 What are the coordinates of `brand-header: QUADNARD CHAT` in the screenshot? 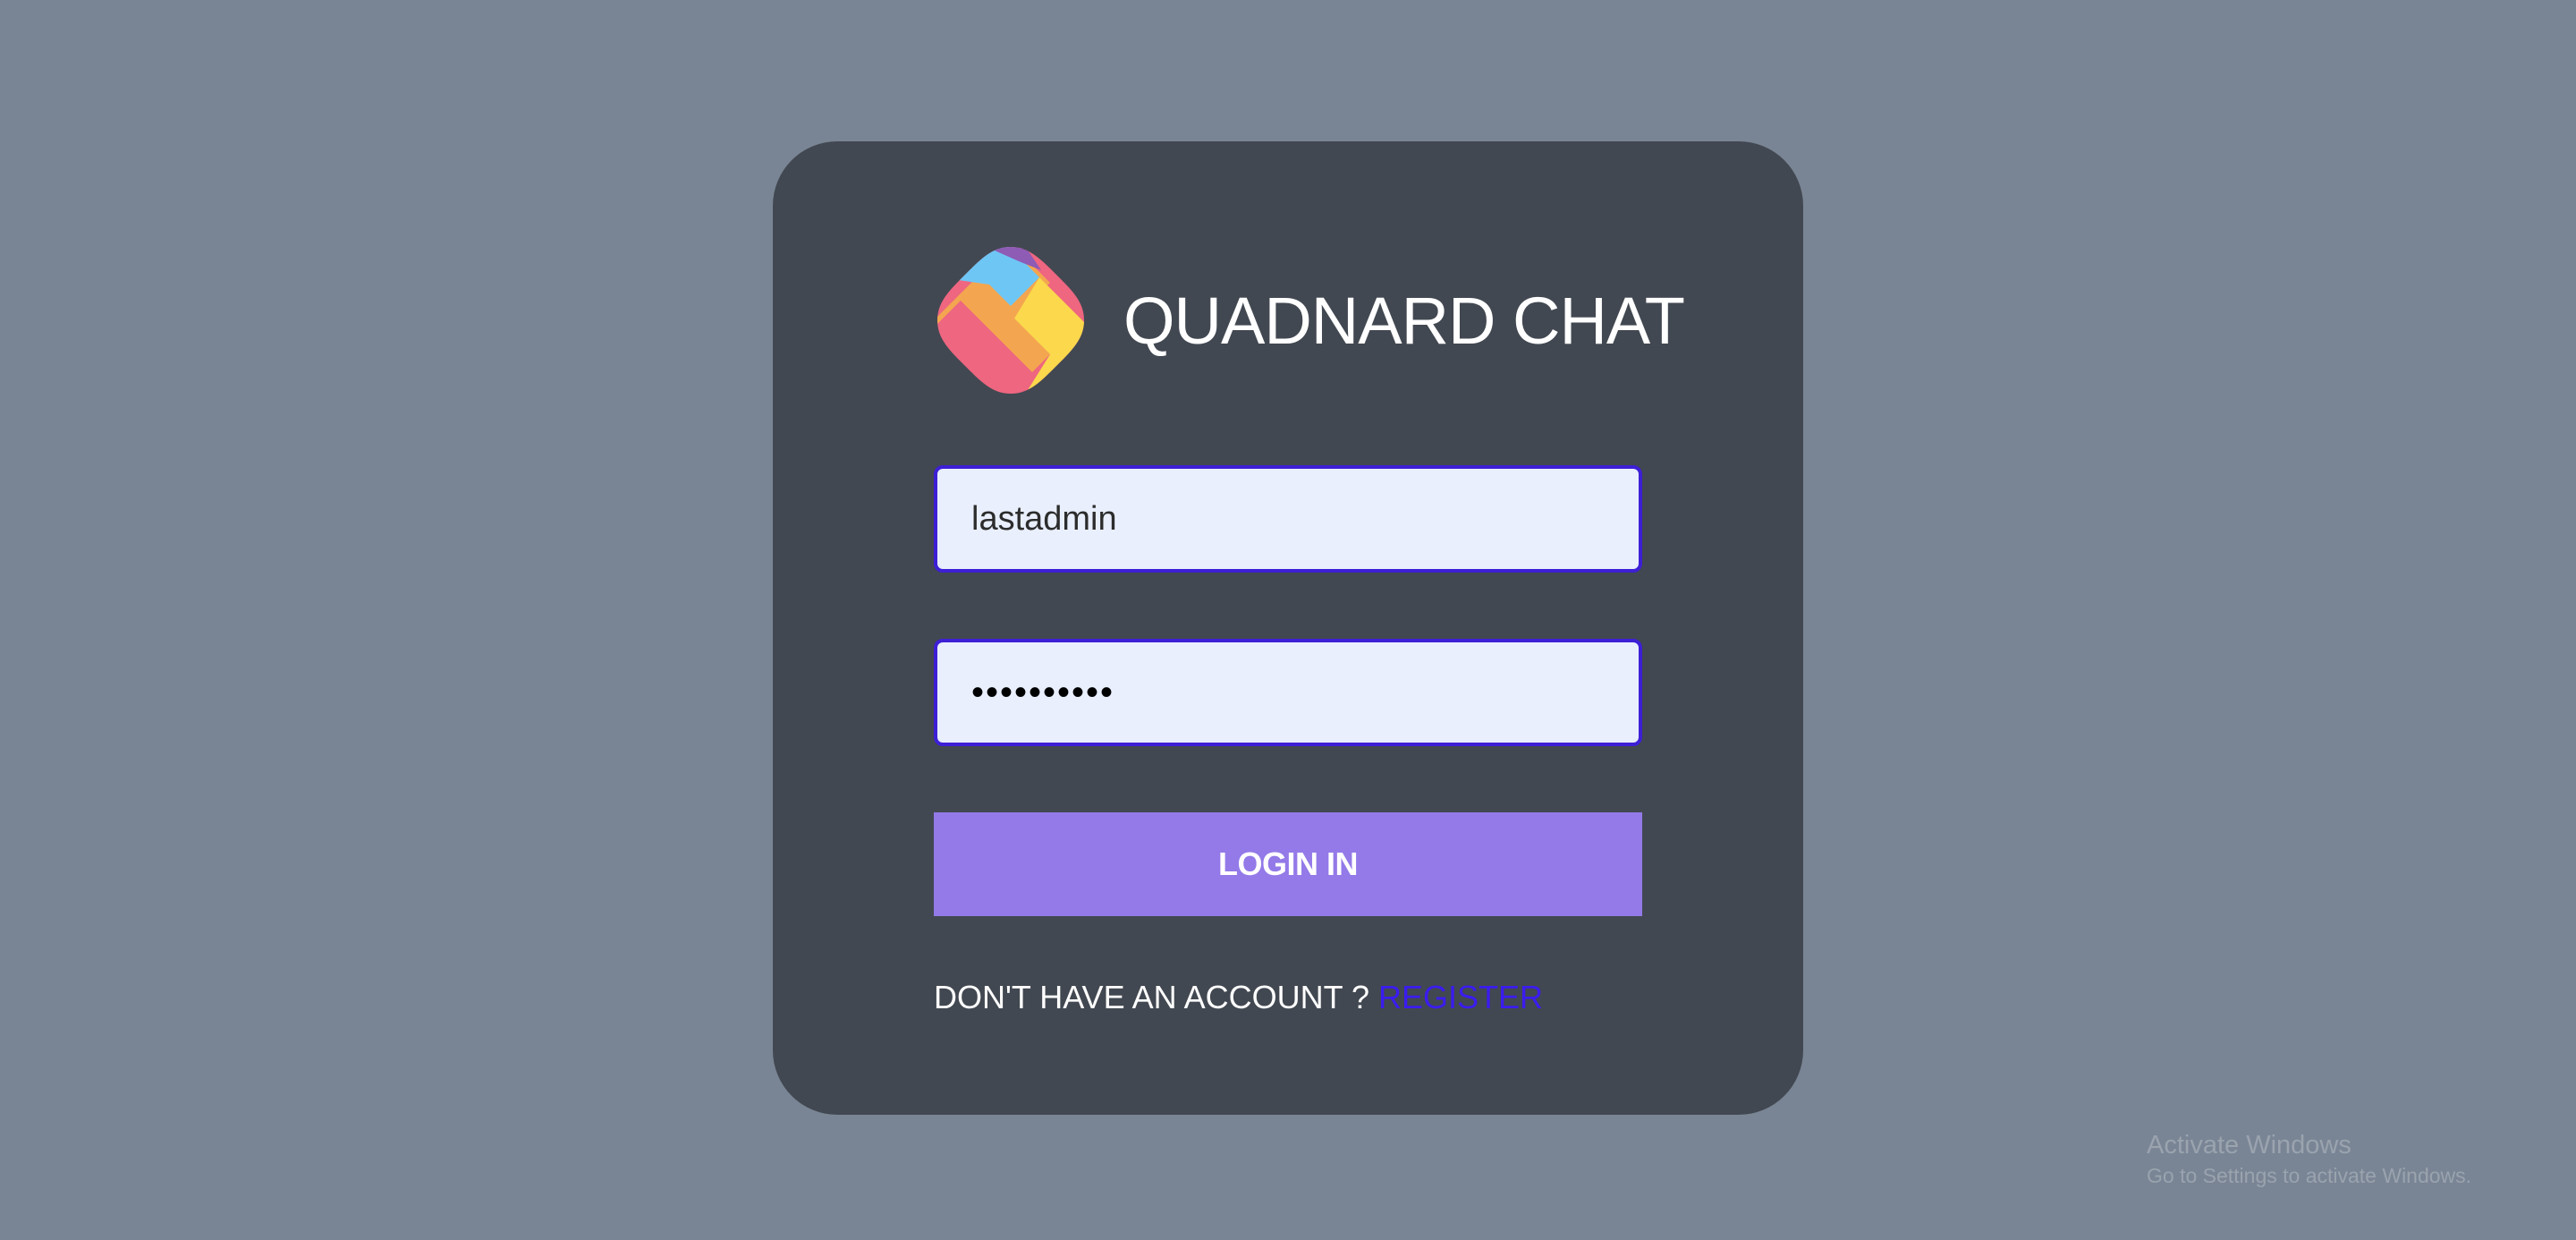 It's located at (1309, 320).